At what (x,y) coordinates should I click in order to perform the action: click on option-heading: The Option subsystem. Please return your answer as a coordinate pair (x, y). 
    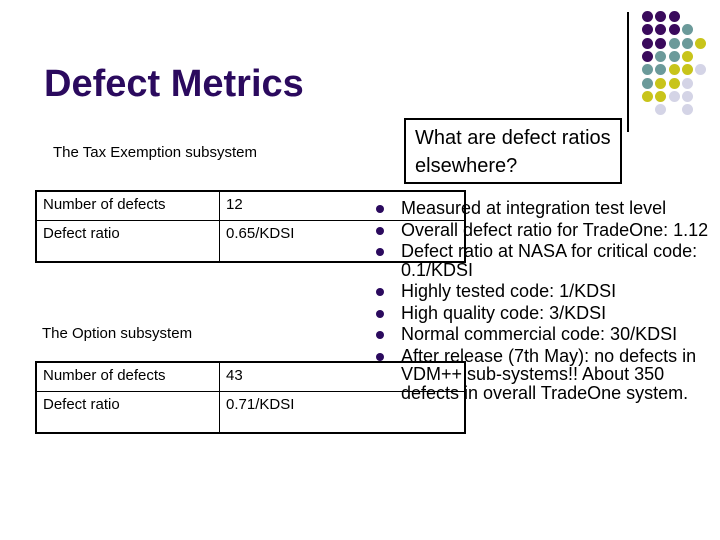
    Looking at the image, I should click on (117, 333).